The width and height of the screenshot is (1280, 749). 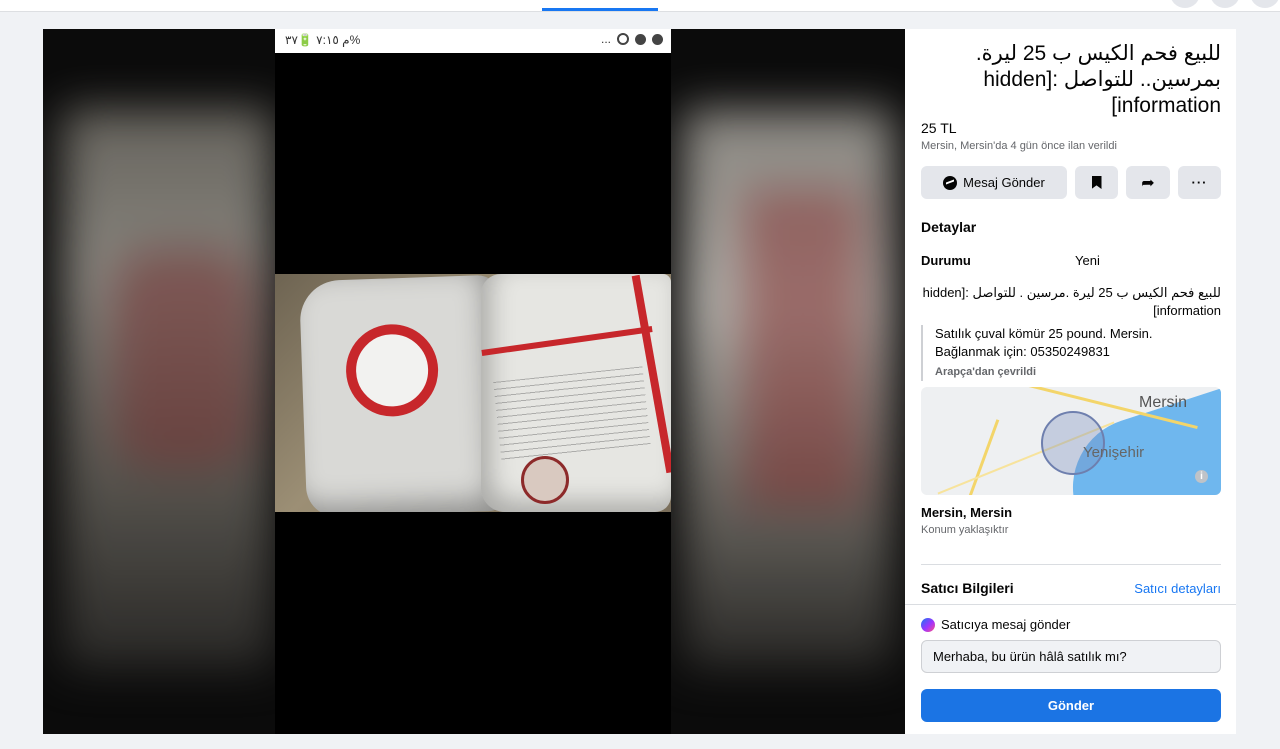 What do you see at coordinates (1044, 333) in the screenshot?
I see `translation-line: Satılık çuval kömür 25 pound. Mersin.` at bounding box center [1044, 333].